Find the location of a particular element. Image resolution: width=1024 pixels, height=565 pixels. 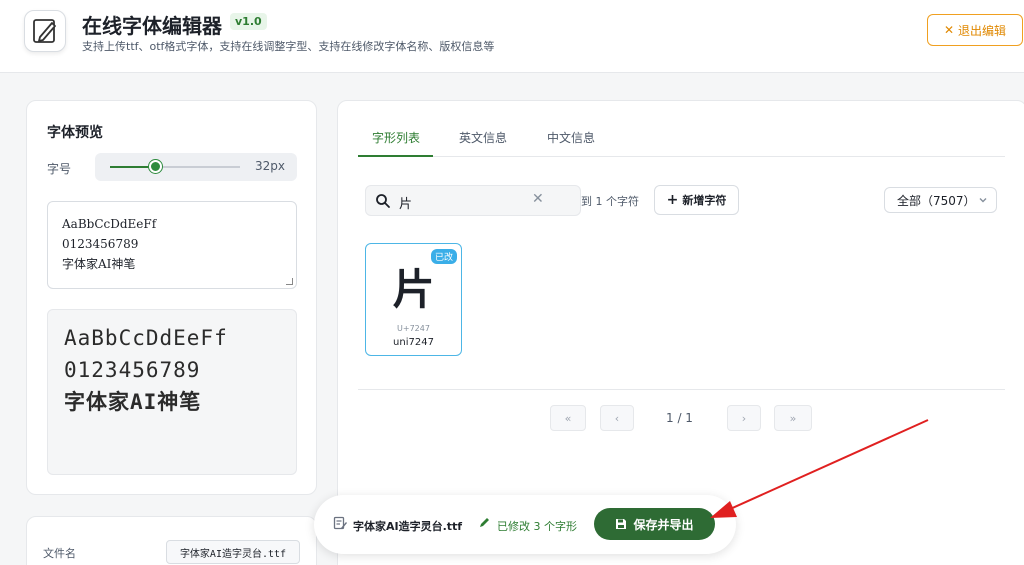

font-size-label: 字号 is located at coordinates (59, 169).